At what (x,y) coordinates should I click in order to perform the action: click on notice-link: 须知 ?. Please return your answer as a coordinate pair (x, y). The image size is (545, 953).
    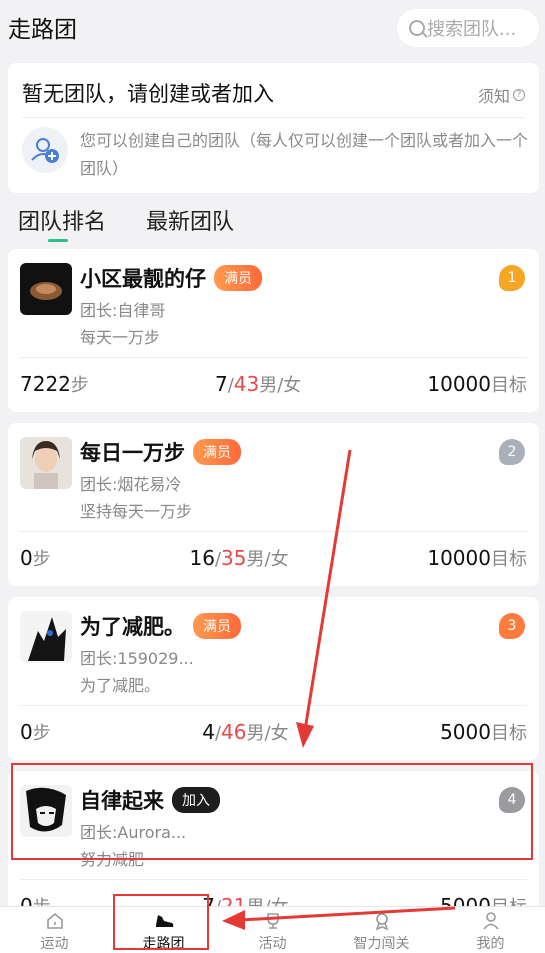
    Looking at the image, I should click on (501, 95).